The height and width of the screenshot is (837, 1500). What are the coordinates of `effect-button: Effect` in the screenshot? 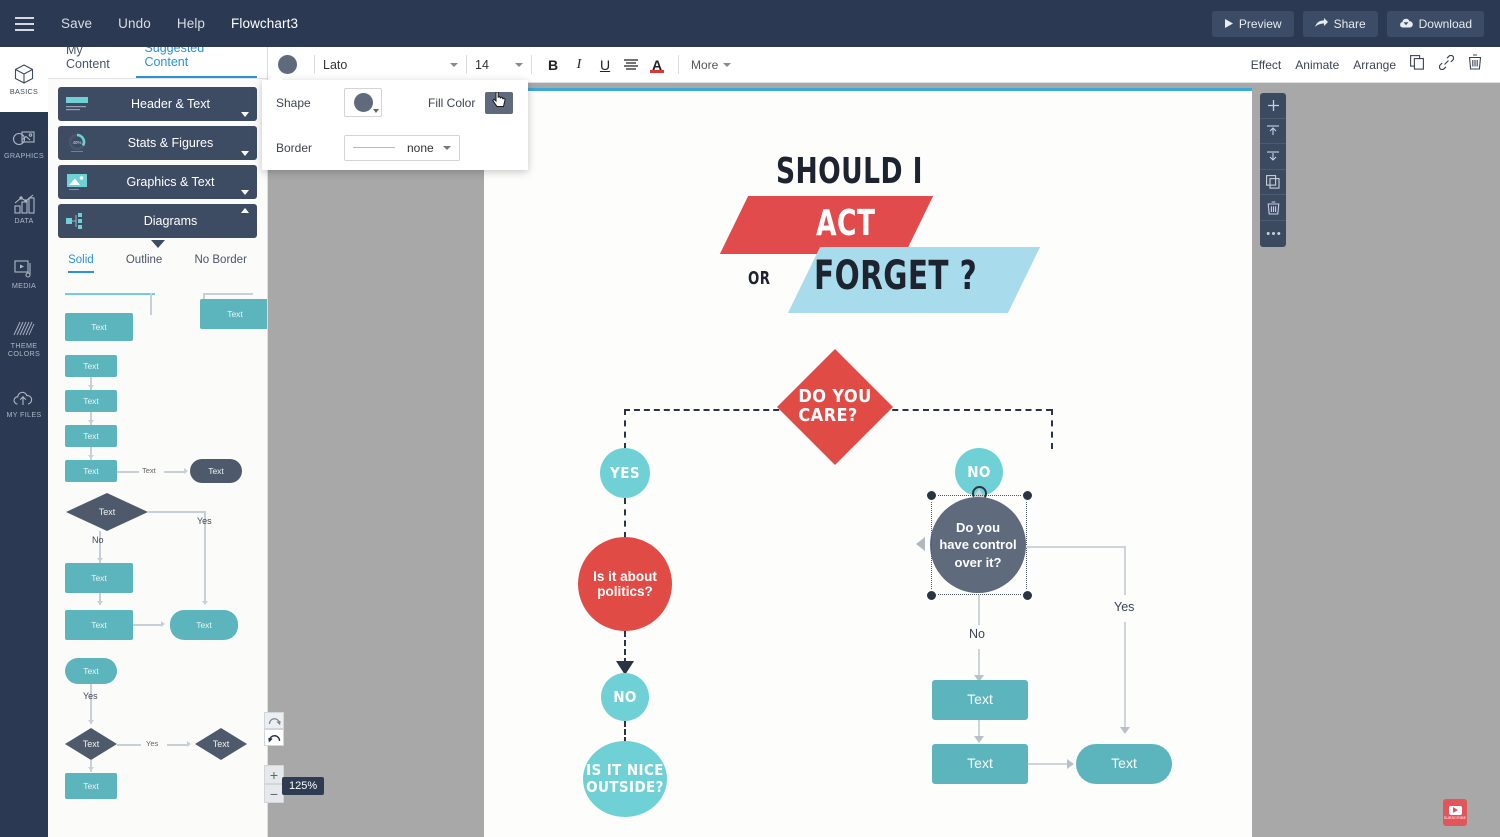 It's located at (1266, 65).